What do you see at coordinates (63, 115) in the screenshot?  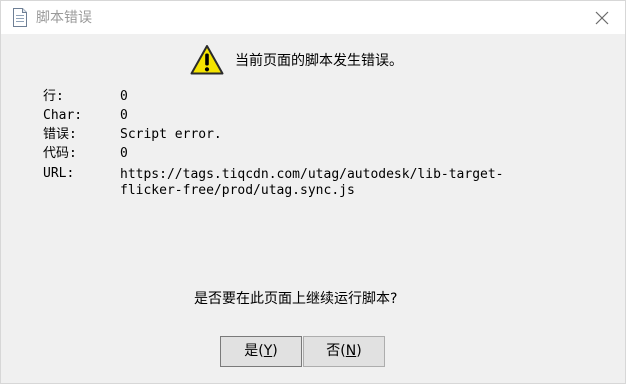 I see `char-label: Char:` at bounding box center [63, 115].